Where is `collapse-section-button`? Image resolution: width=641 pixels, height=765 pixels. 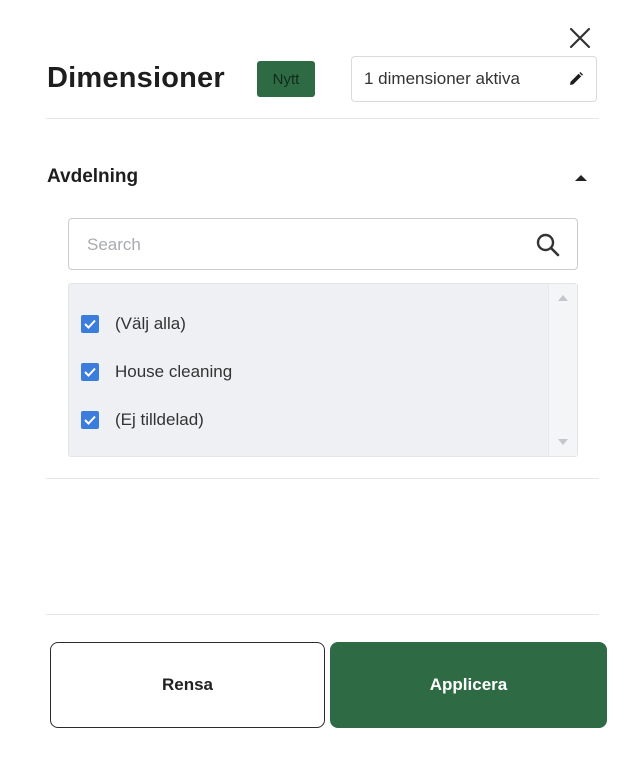
collapse-section-button is located at coordinates (581, 178).